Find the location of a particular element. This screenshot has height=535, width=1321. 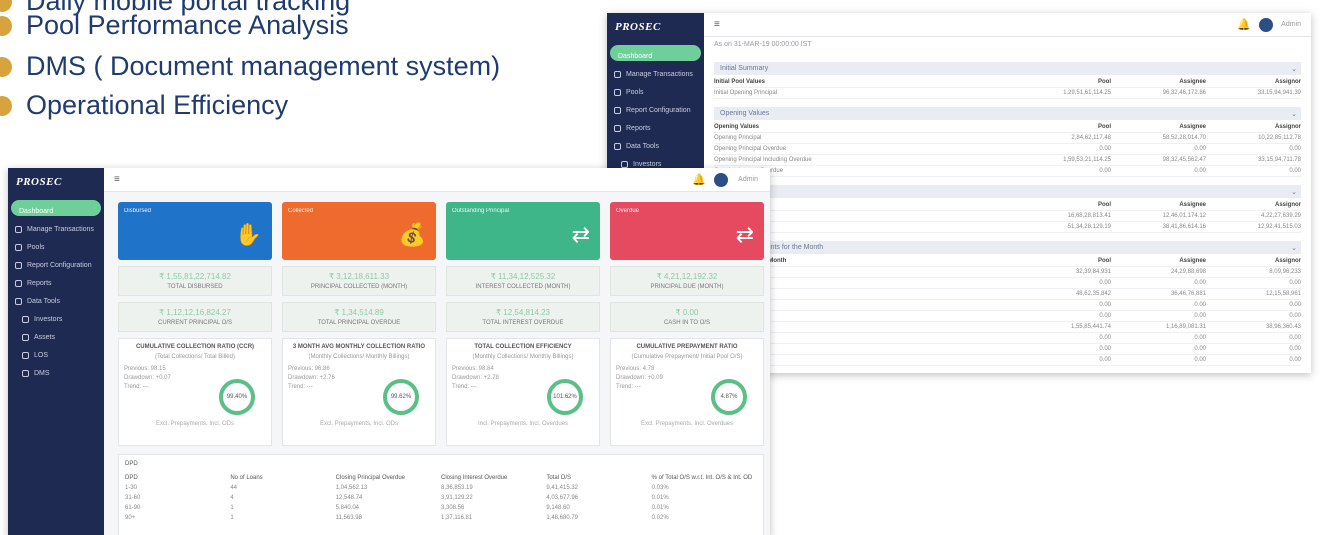

table-cell: 4,03,677.96 is located at coordinates (562, 498).